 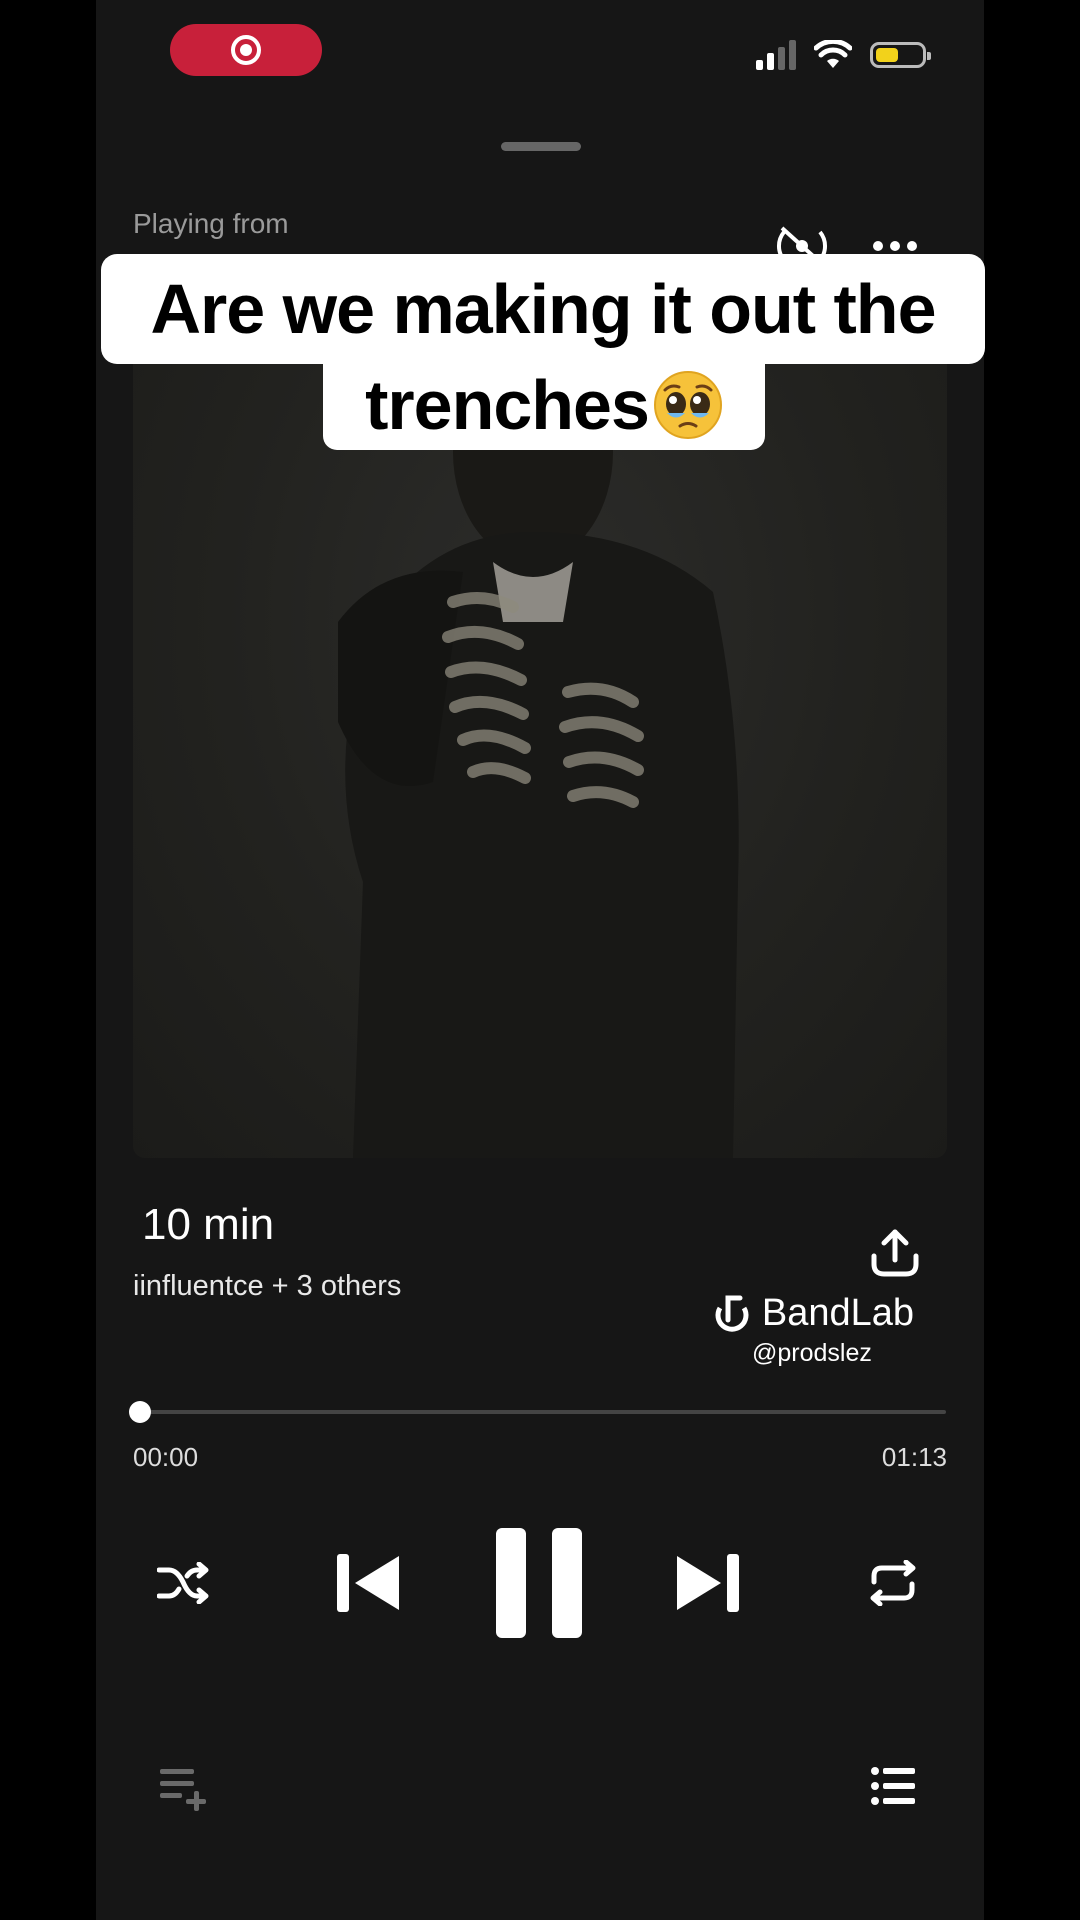 What do you see at coordinates (833, 54) in the screenshot?
I see `wifi-icon` at bounding box center [833, 54].